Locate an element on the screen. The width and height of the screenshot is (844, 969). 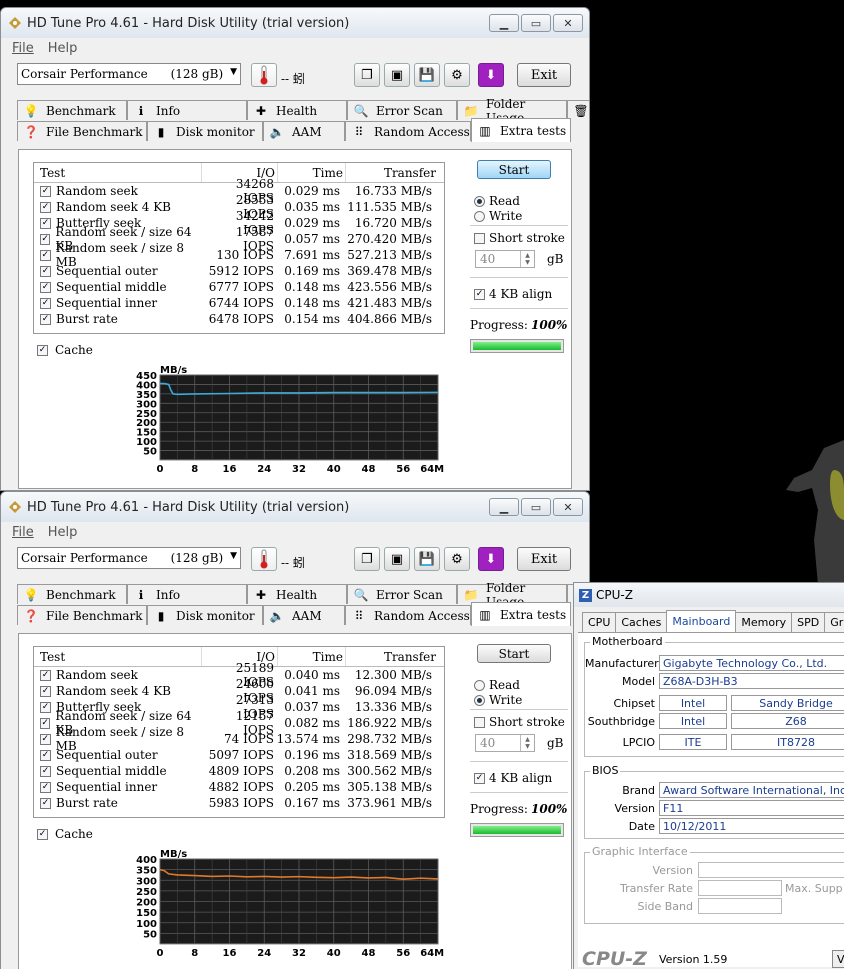
bios-version-value: F11 is located at coordinates (751, 808).